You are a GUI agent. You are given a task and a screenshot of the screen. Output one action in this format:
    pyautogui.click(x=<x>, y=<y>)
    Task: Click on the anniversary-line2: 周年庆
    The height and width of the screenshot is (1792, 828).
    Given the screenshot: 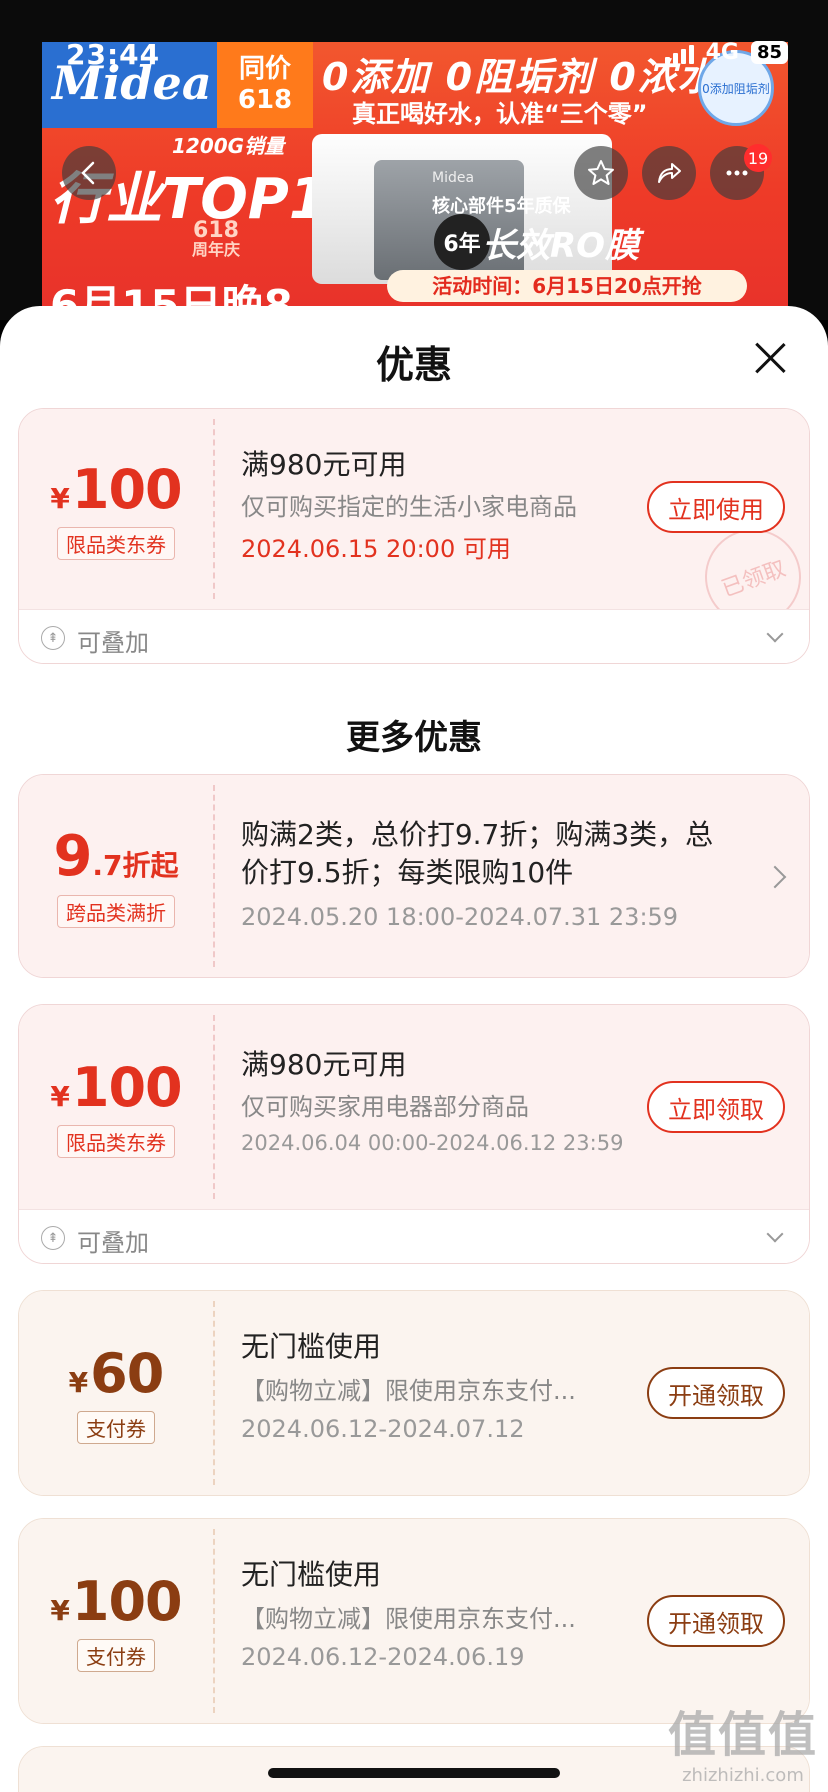 What is the action you would take?
    pyautogui.click(x=216, y=249)
    